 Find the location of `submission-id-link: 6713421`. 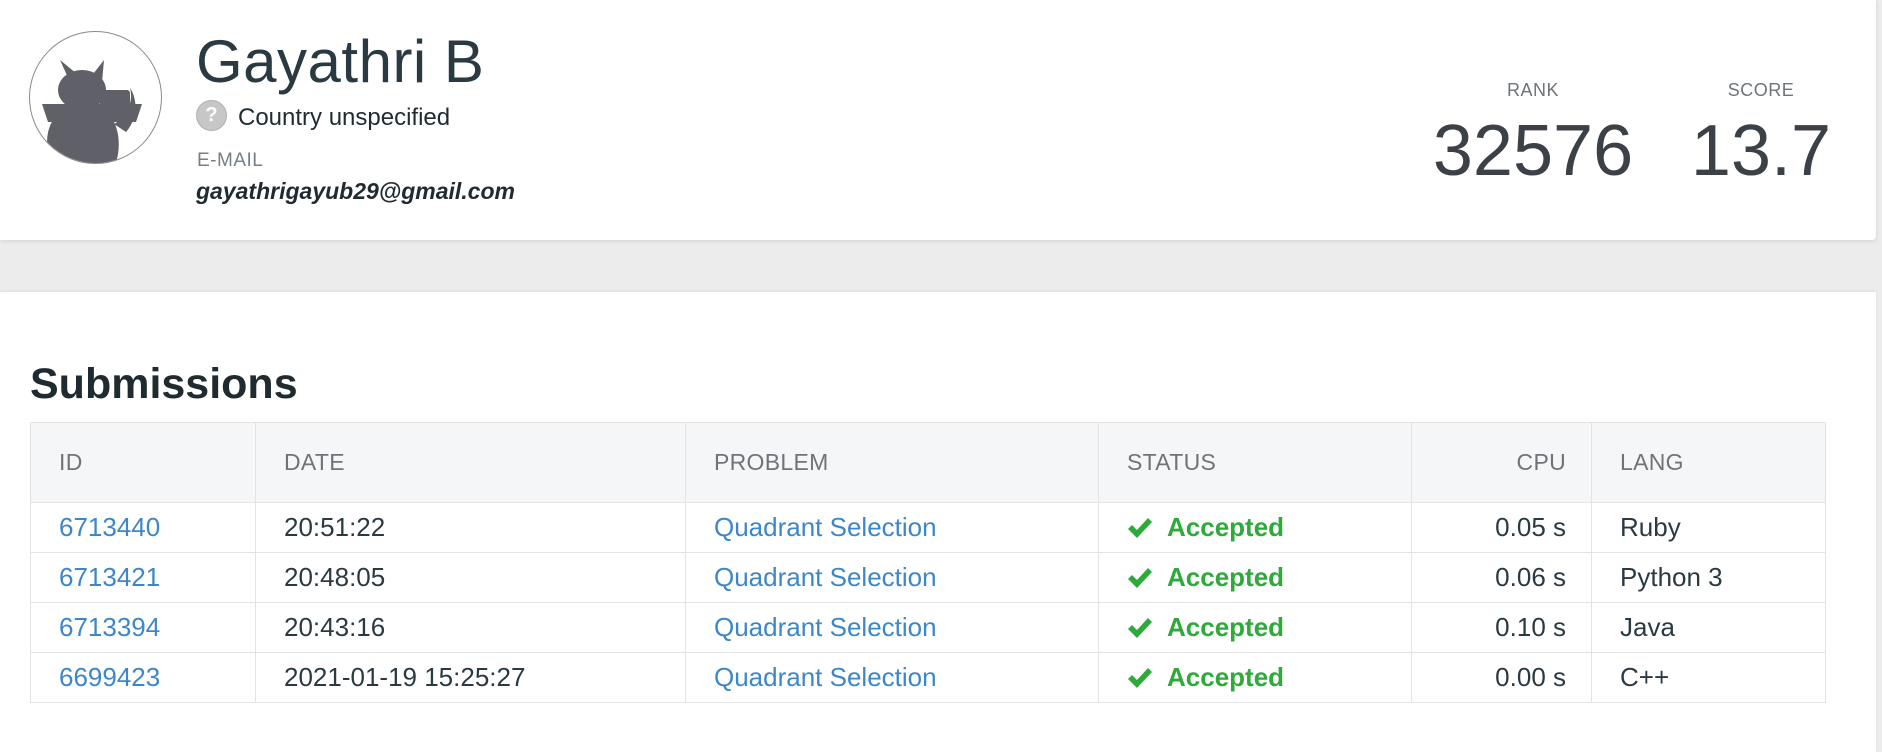

submission-id-link: 6713421 is located at coordinates (109, 577).